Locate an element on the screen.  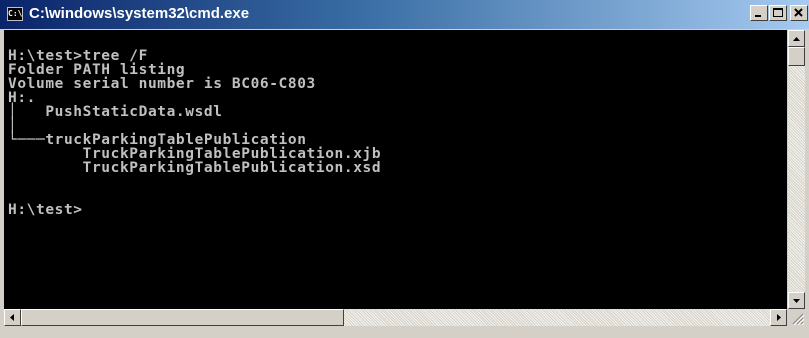
scroll-up-button is located at coordinates (796, 38).